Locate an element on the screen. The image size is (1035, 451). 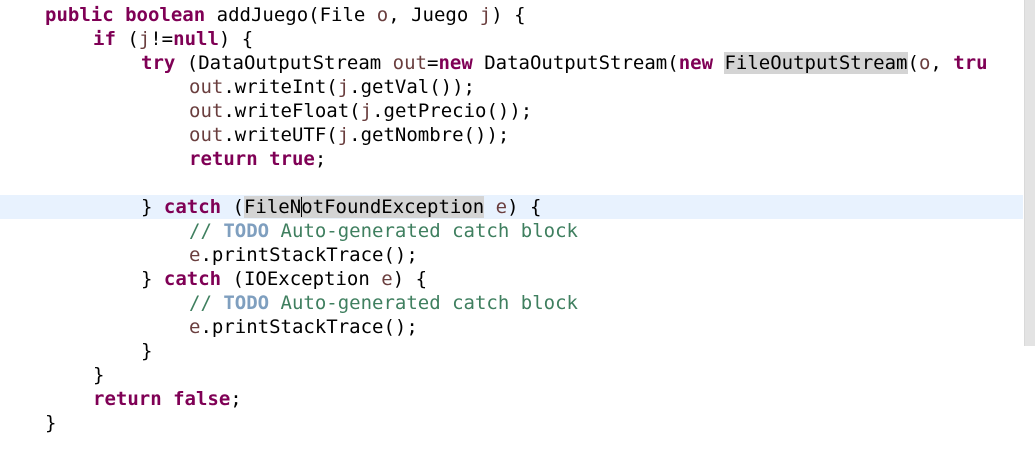
keyword: true is located at coordinates (292, 159).